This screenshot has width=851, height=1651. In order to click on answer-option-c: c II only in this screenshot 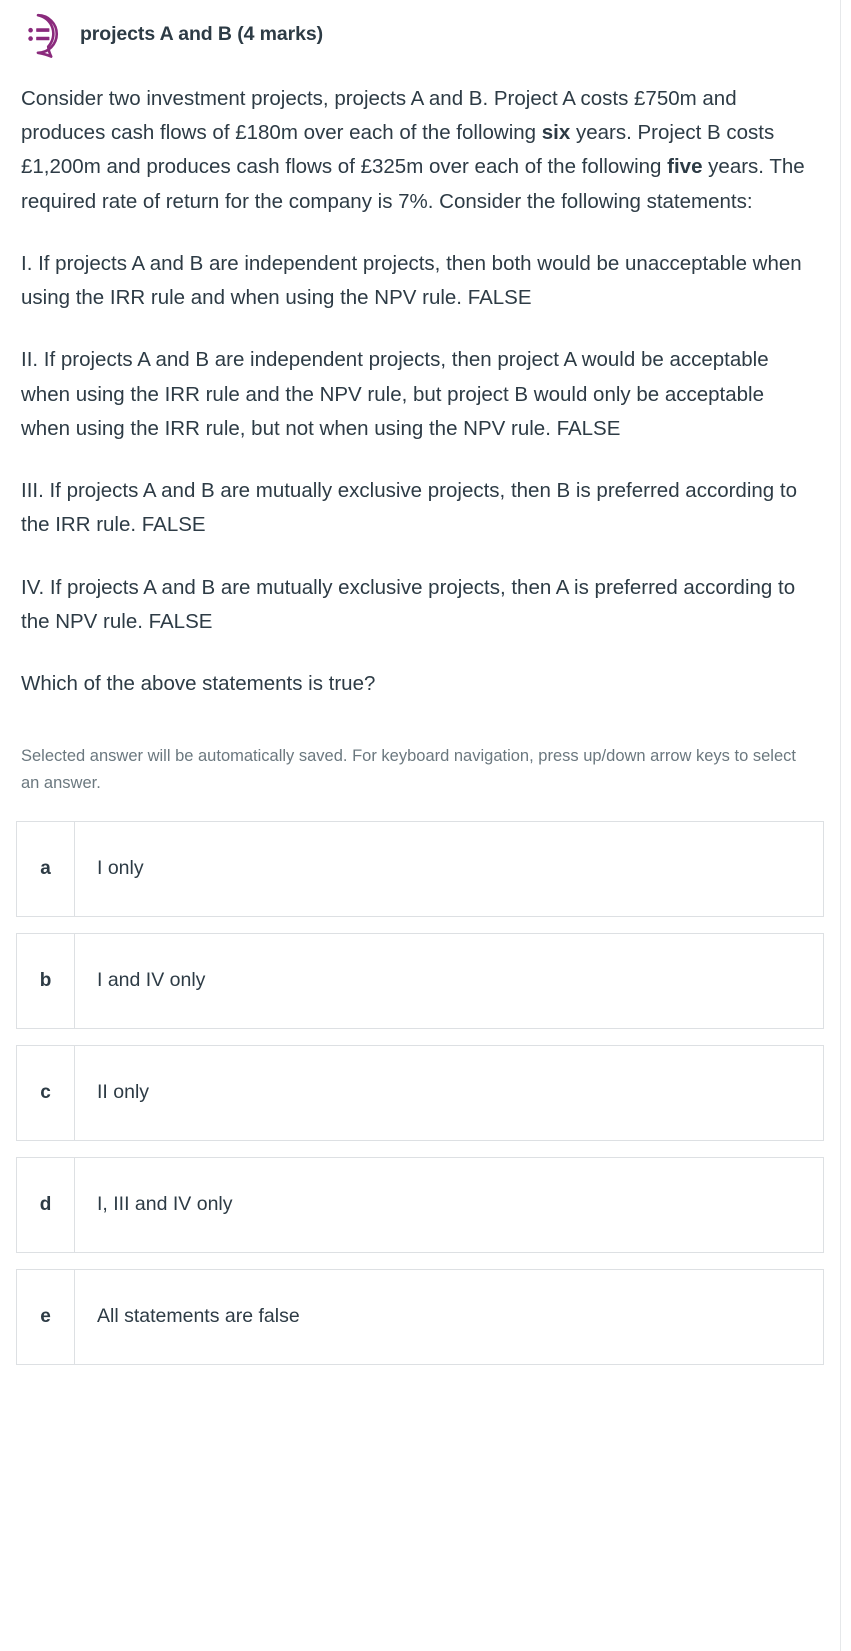, I will do `click(420, 1092)`.